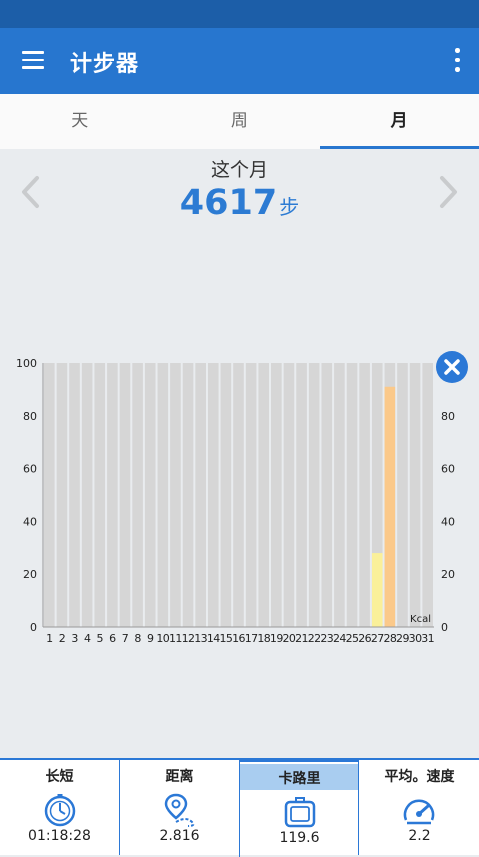 This screenshot has height=857, width=479. Describe the element at coordinates (33, 627) in the screenshot. I see `y-tick-label: 0` at that location.